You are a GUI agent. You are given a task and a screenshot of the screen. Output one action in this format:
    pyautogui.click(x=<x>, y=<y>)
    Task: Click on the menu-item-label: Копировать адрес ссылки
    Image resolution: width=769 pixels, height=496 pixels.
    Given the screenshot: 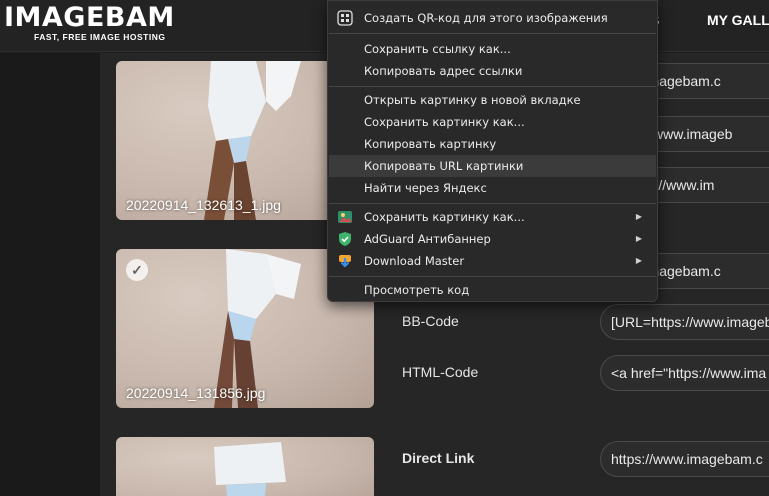 What is the action you would take?
    pyautogui.click(x=443, y=71)
    